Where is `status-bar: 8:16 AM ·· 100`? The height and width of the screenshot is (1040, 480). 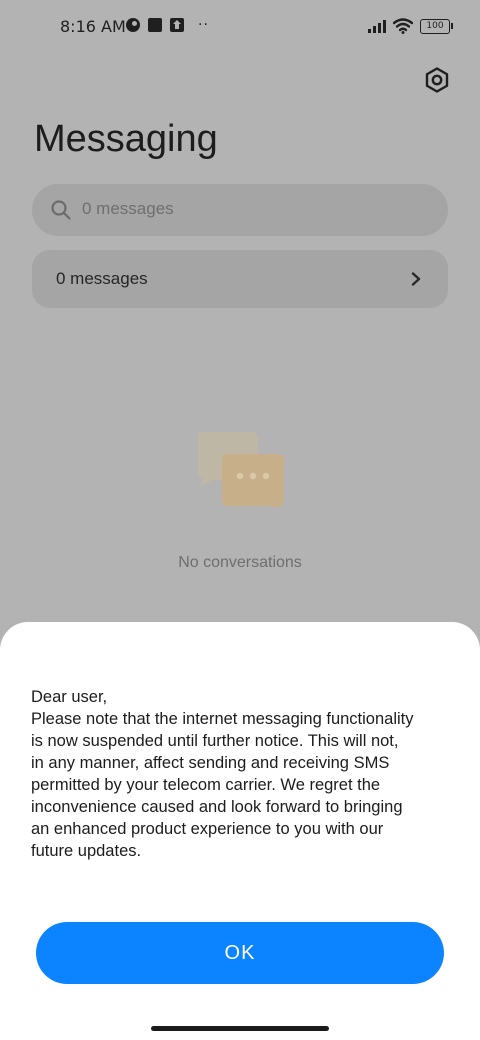
status-bar: 8:16 AM ·· 100 is located at coordinates (240, 28).